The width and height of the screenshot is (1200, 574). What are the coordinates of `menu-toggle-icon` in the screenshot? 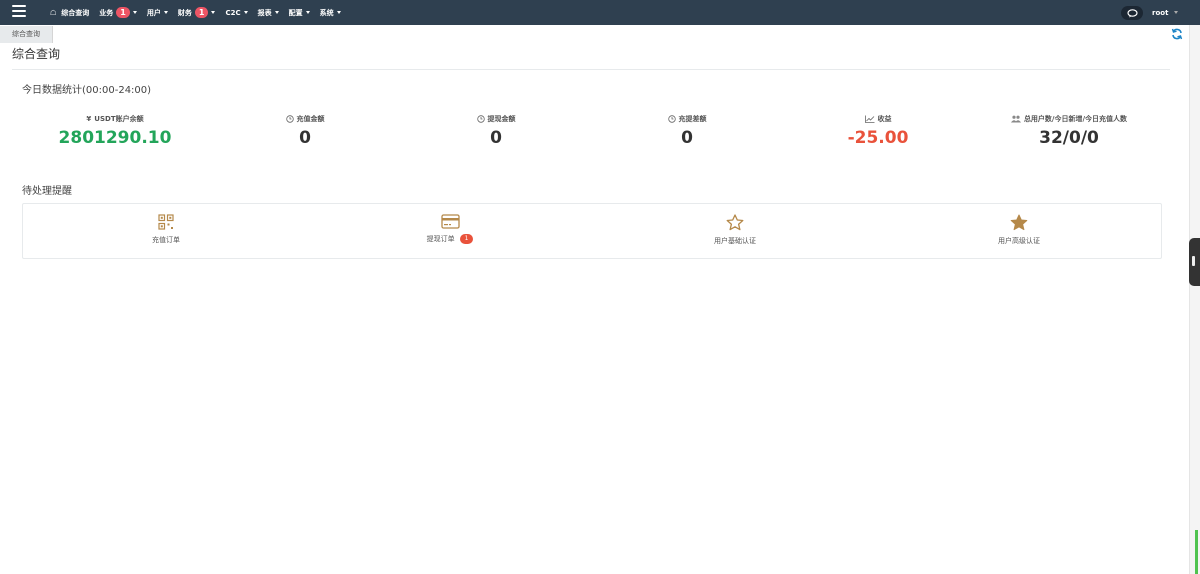 It's located at (19, 12).